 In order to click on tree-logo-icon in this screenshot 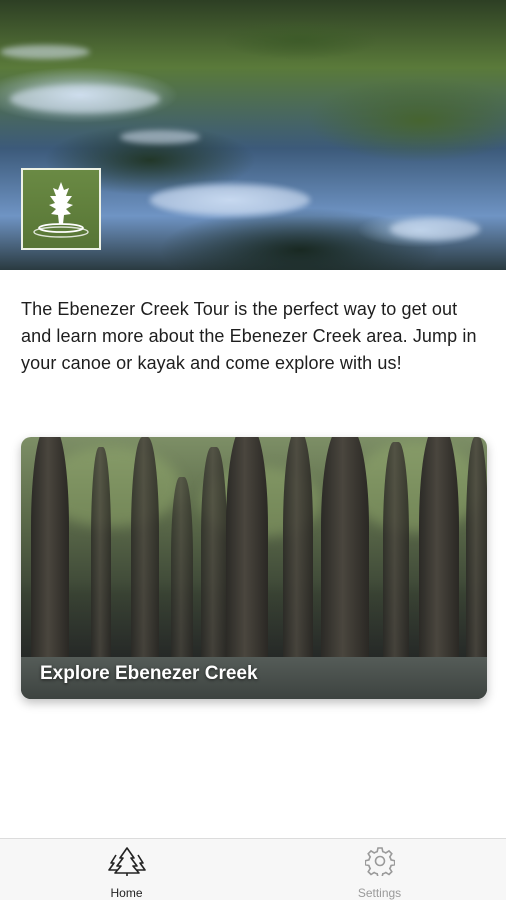, I will do `click(61, 209)`.